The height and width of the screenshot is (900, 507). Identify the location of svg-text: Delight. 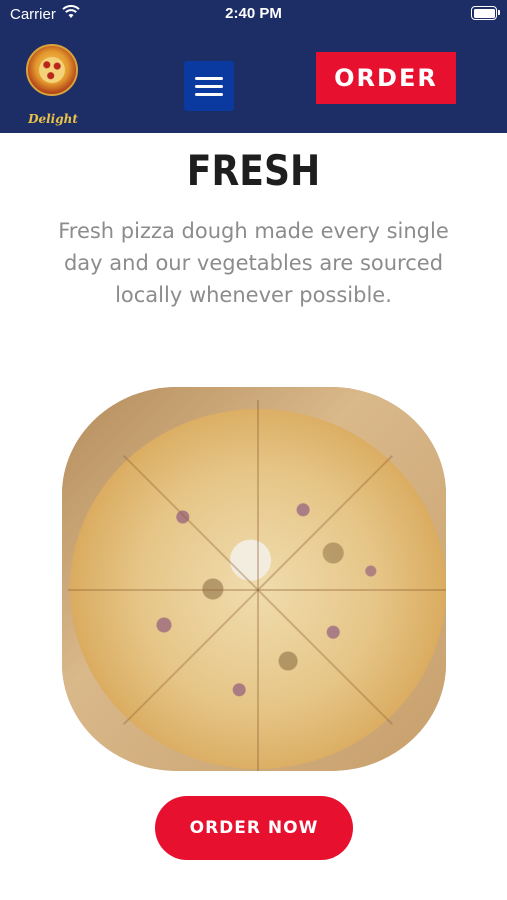
(52, 119).